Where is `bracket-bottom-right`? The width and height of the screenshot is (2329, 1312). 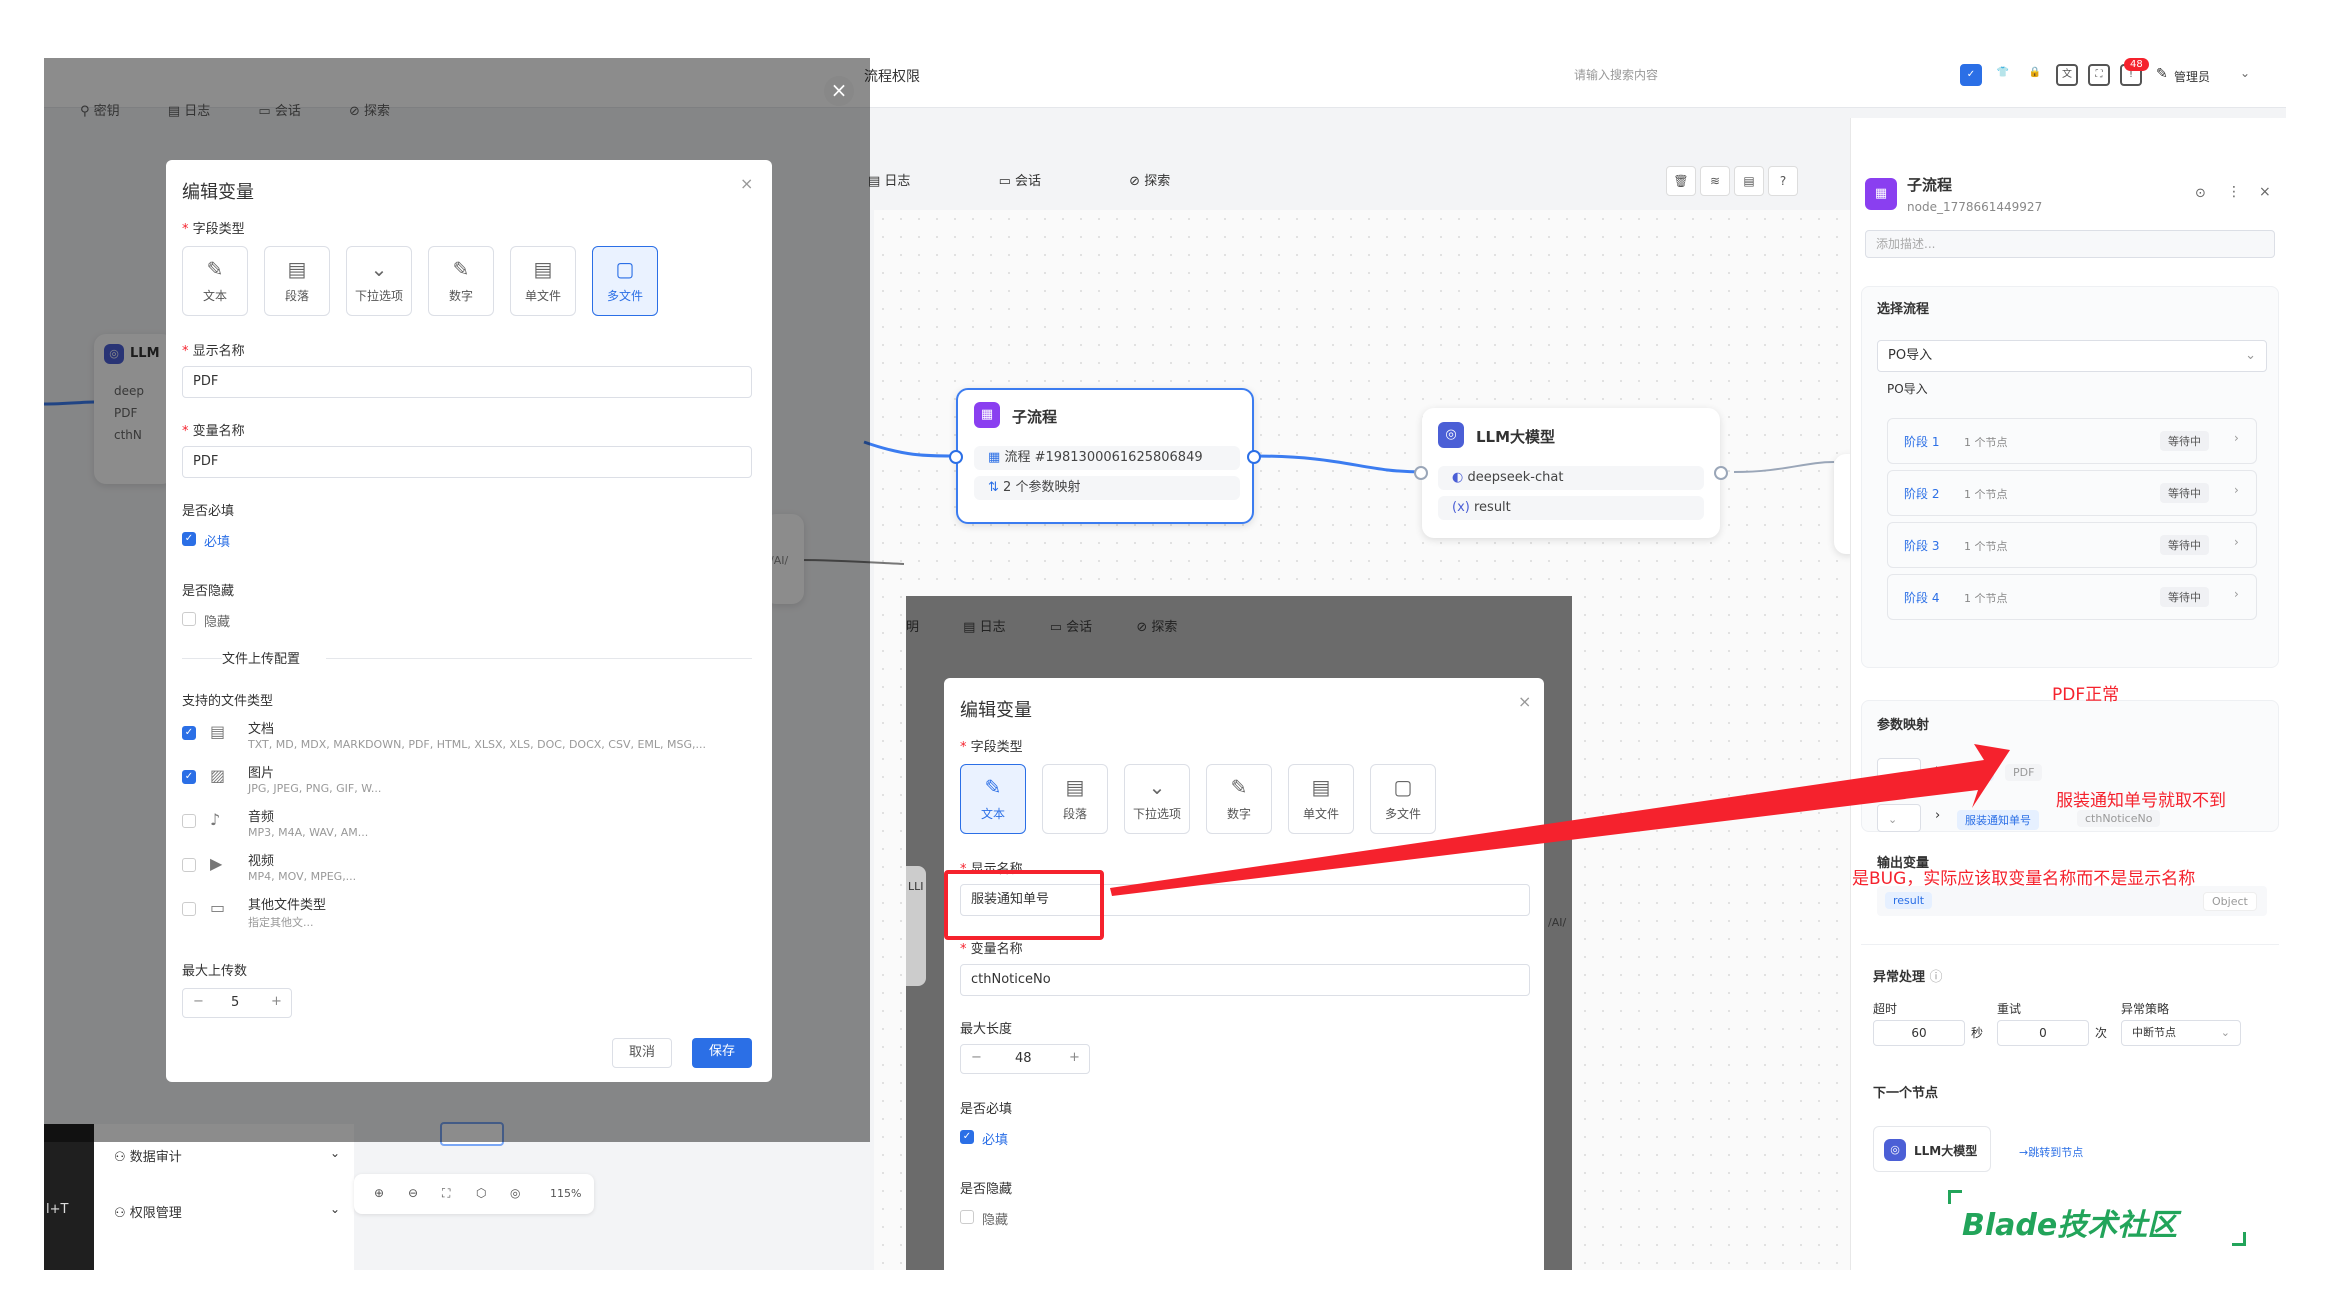 bracket-bottom-right is located at coordinates (2239, 1239).